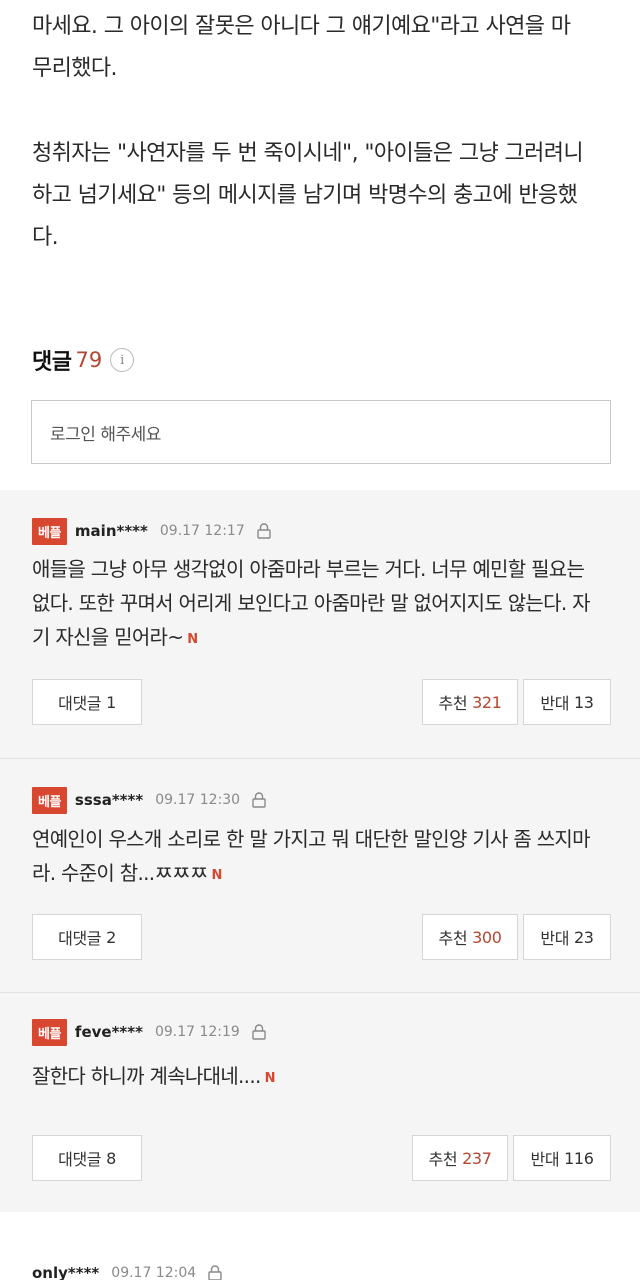 The height and width of the screenshot is (1280, 640). Describe the element at coordinates (154, 1272) in the screenshot. I see `comment-timestamp: 09.17 12:04` at that location.